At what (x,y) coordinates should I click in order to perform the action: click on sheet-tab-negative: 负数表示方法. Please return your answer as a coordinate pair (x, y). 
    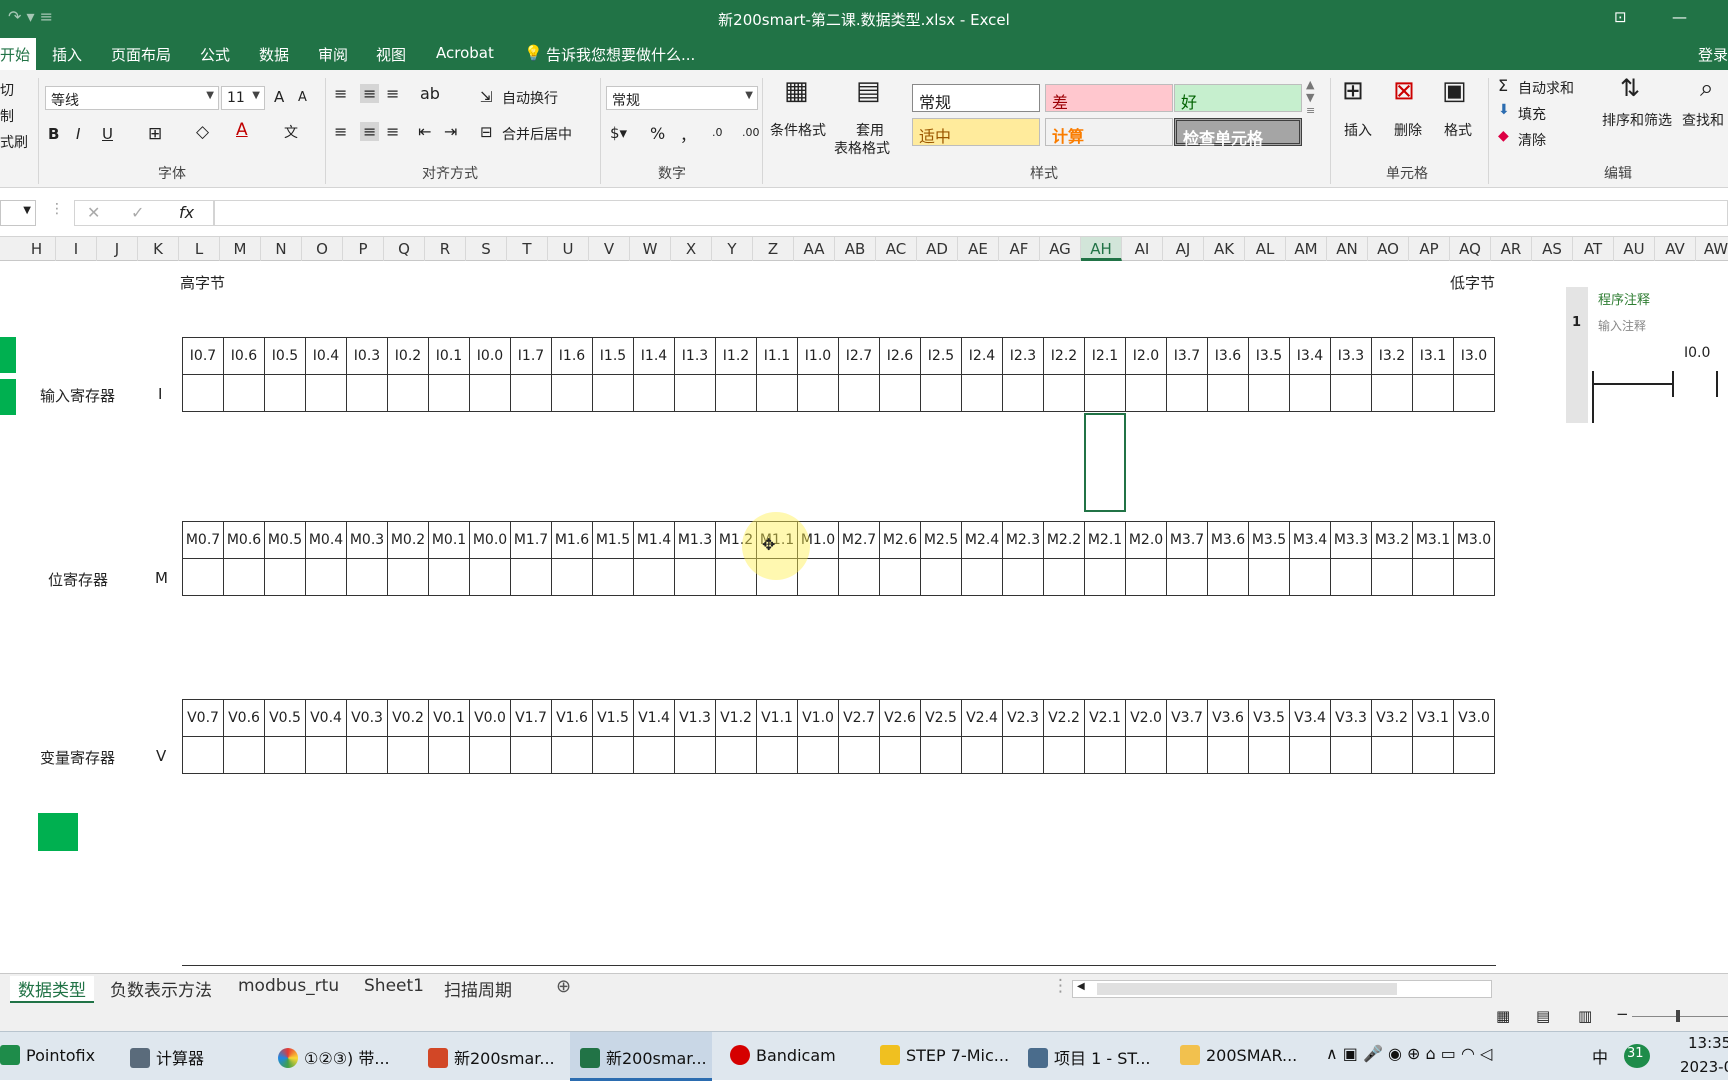
    Looking at the image, I should click on (161, 988).